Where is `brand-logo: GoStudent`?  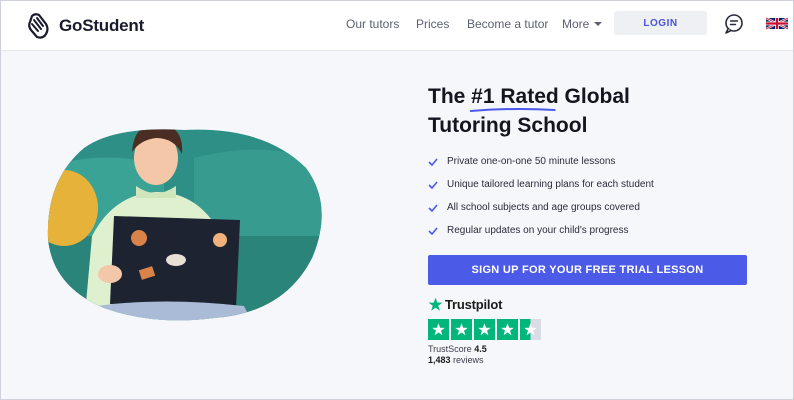
brand-logo: GoStudent is located at coordinates (85, 26).